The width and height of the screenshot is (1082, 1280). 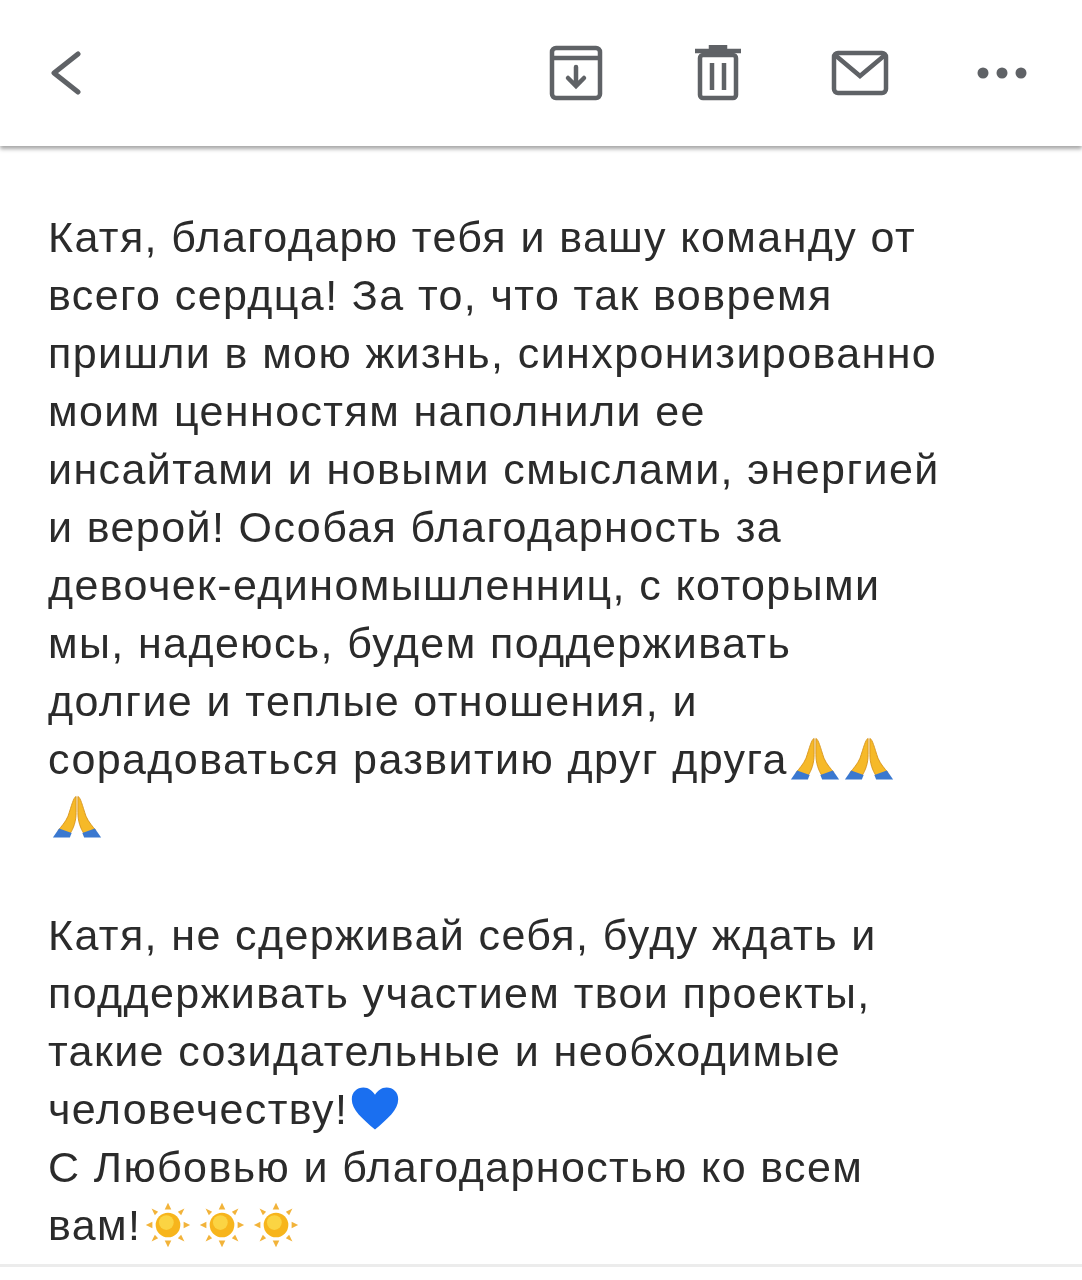 I want to click on message-text: поддерживать участием твои проекты,, so click(x=459, y=993).